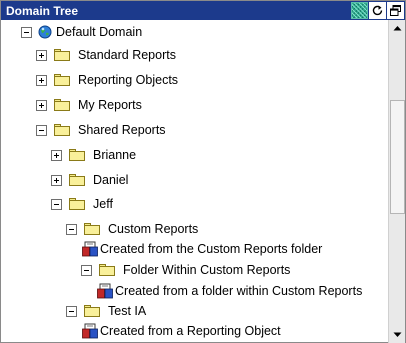 The width and height of the screenshot is (406, 343). I want to click on restore-window-button, so click(395, 10).